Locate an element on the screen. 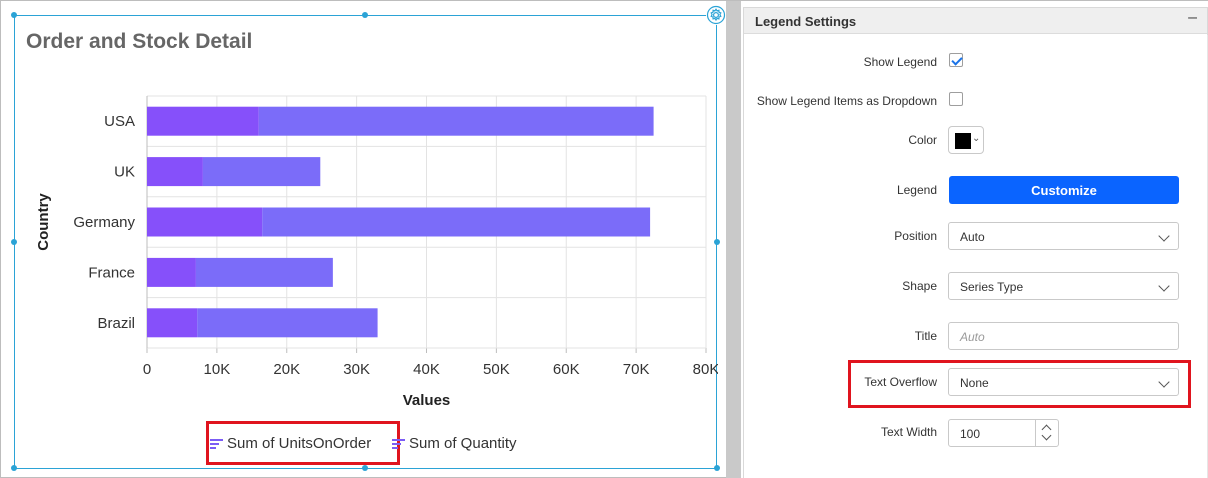  resize-handle-bottom-right is located at coordinates (717, 468).